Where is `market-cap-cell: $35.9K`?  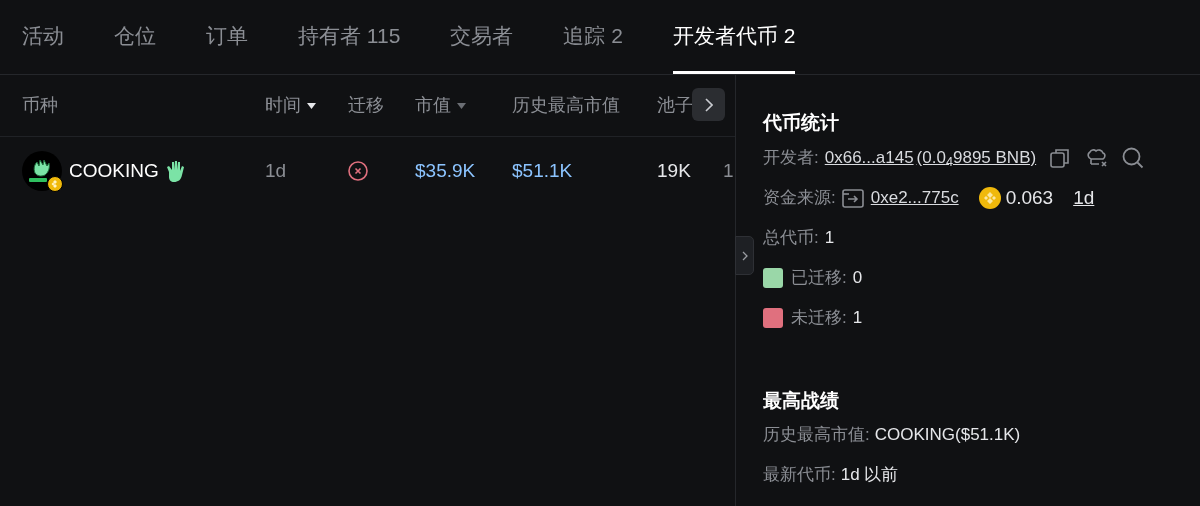 market-cap-cell: $35.9K is located at coordinates (445, 170).